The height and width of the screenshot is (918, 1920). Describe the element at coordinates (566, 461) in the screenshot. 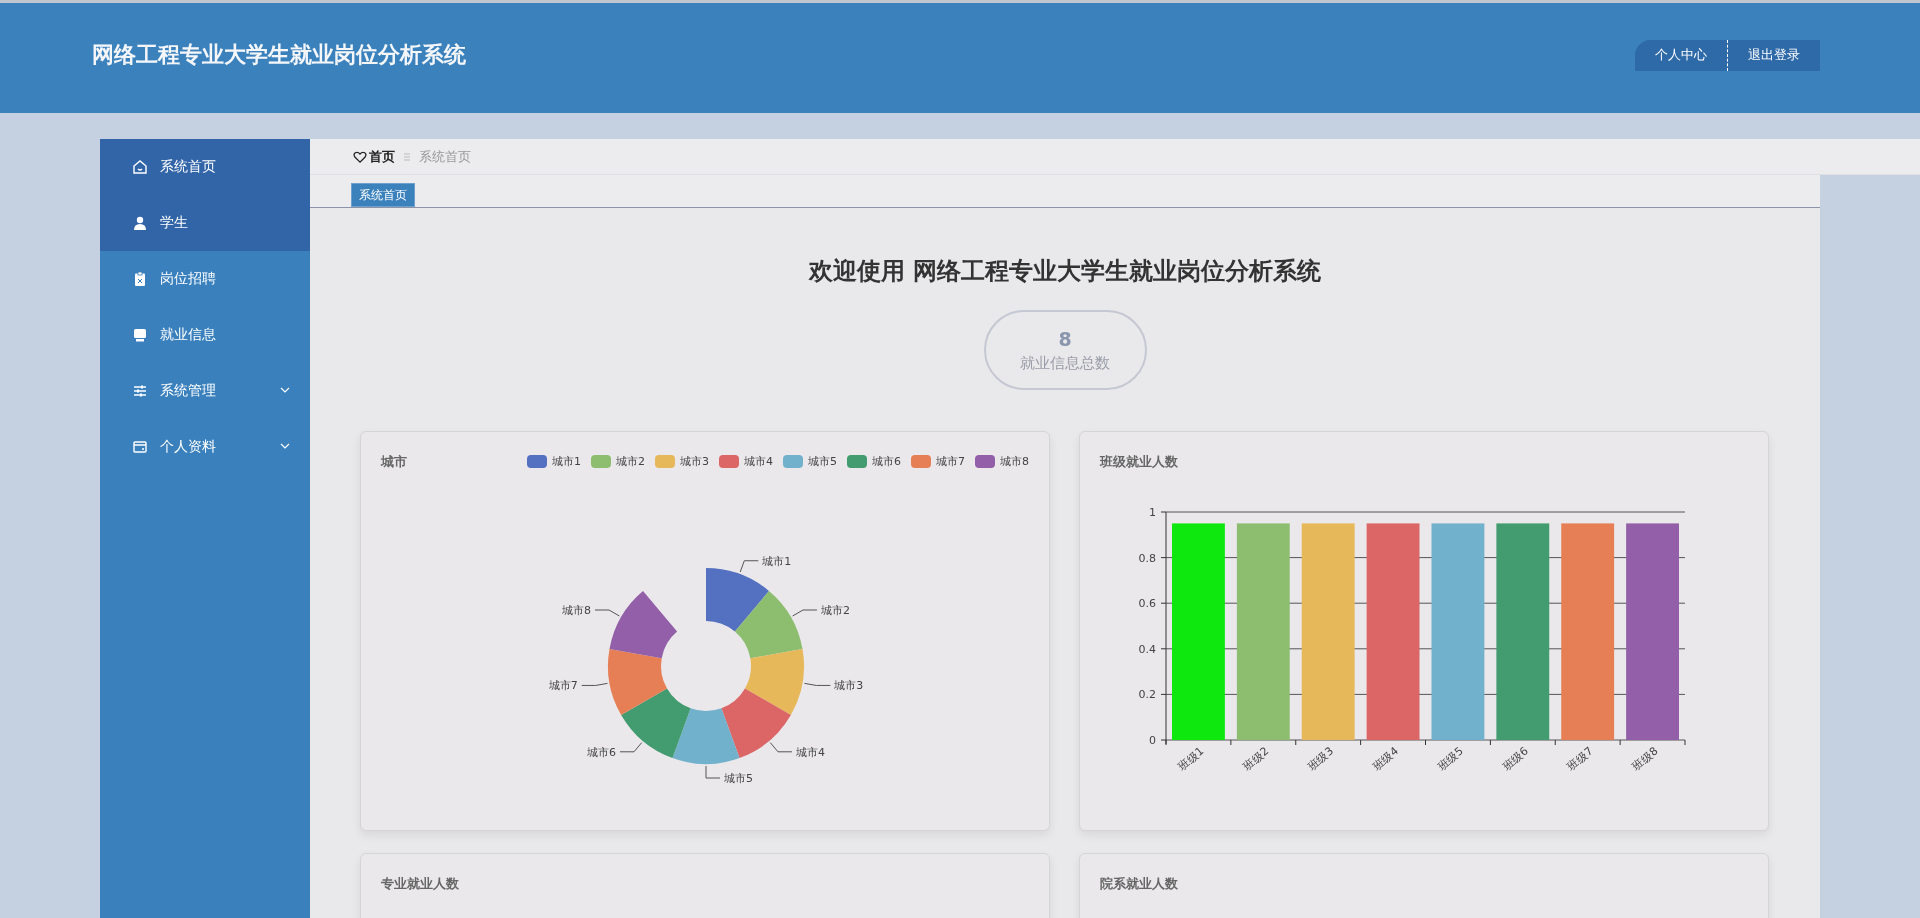

I see `legend-label: 城市1` at that location.